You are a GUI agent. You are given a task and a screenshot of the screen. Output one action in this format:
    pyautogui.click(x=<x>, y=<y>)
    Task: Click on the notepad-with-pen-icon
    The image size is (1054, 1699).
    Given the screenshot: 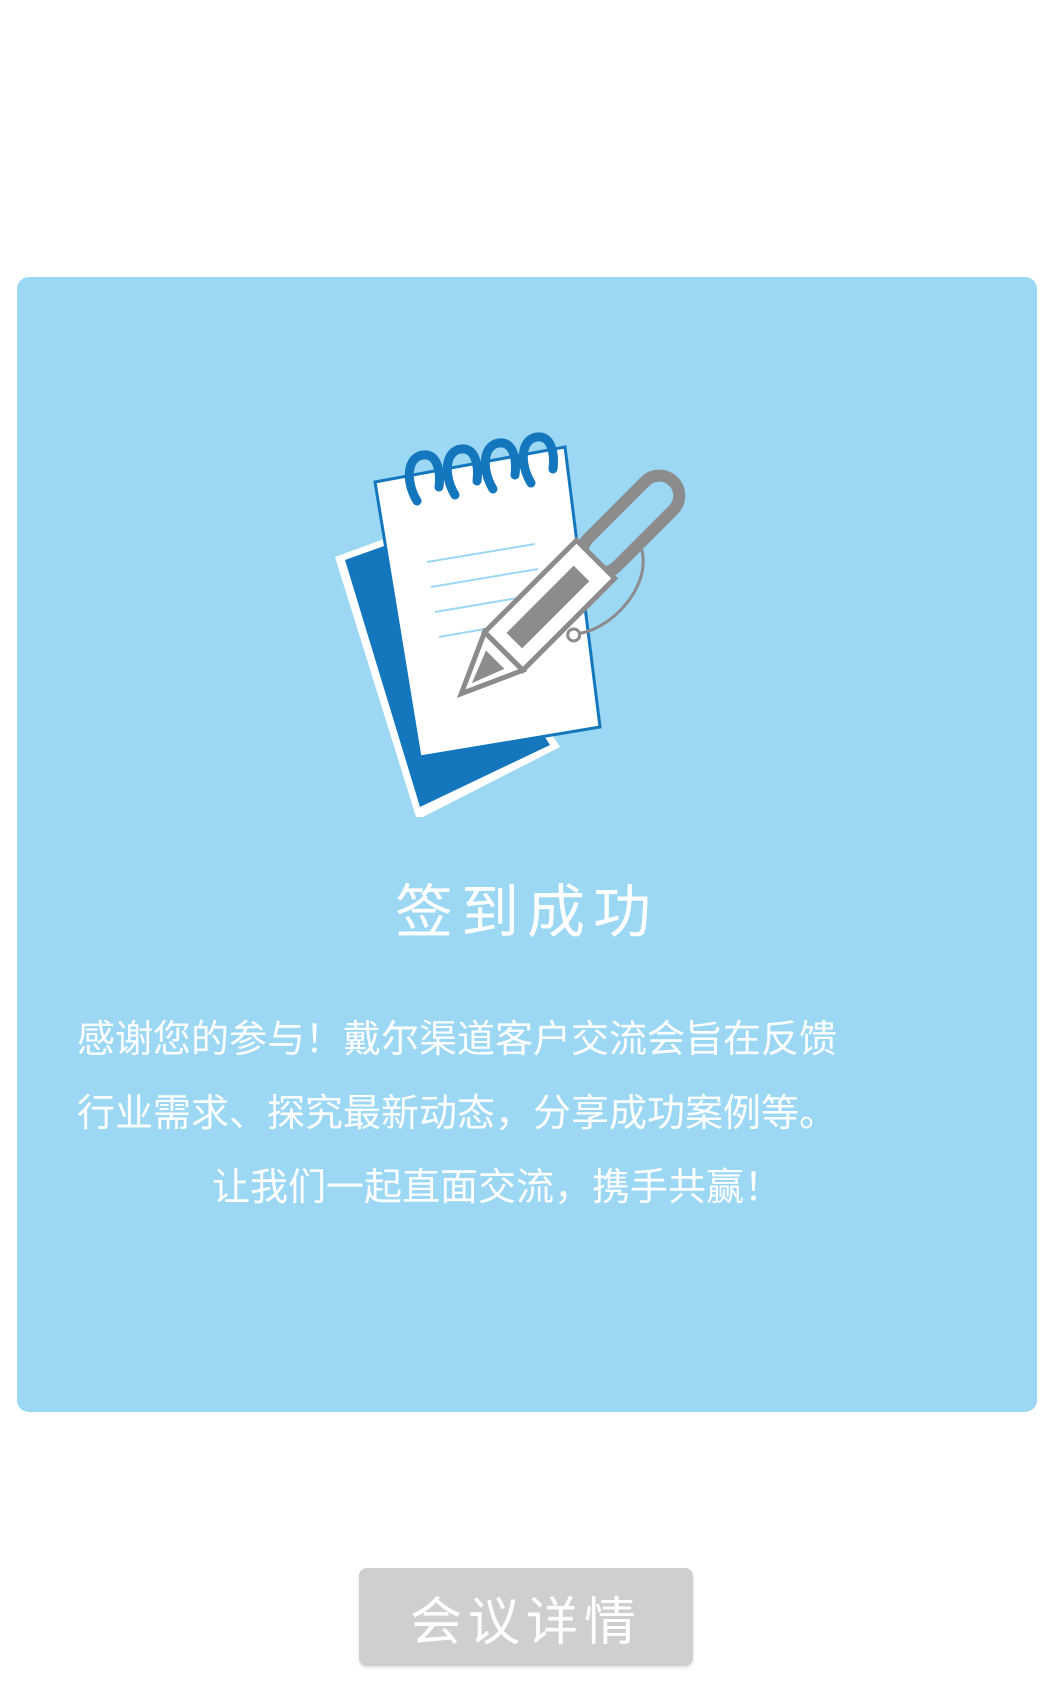 What is the action you would take?
    pyautogui.click(x=510, y=624)
    